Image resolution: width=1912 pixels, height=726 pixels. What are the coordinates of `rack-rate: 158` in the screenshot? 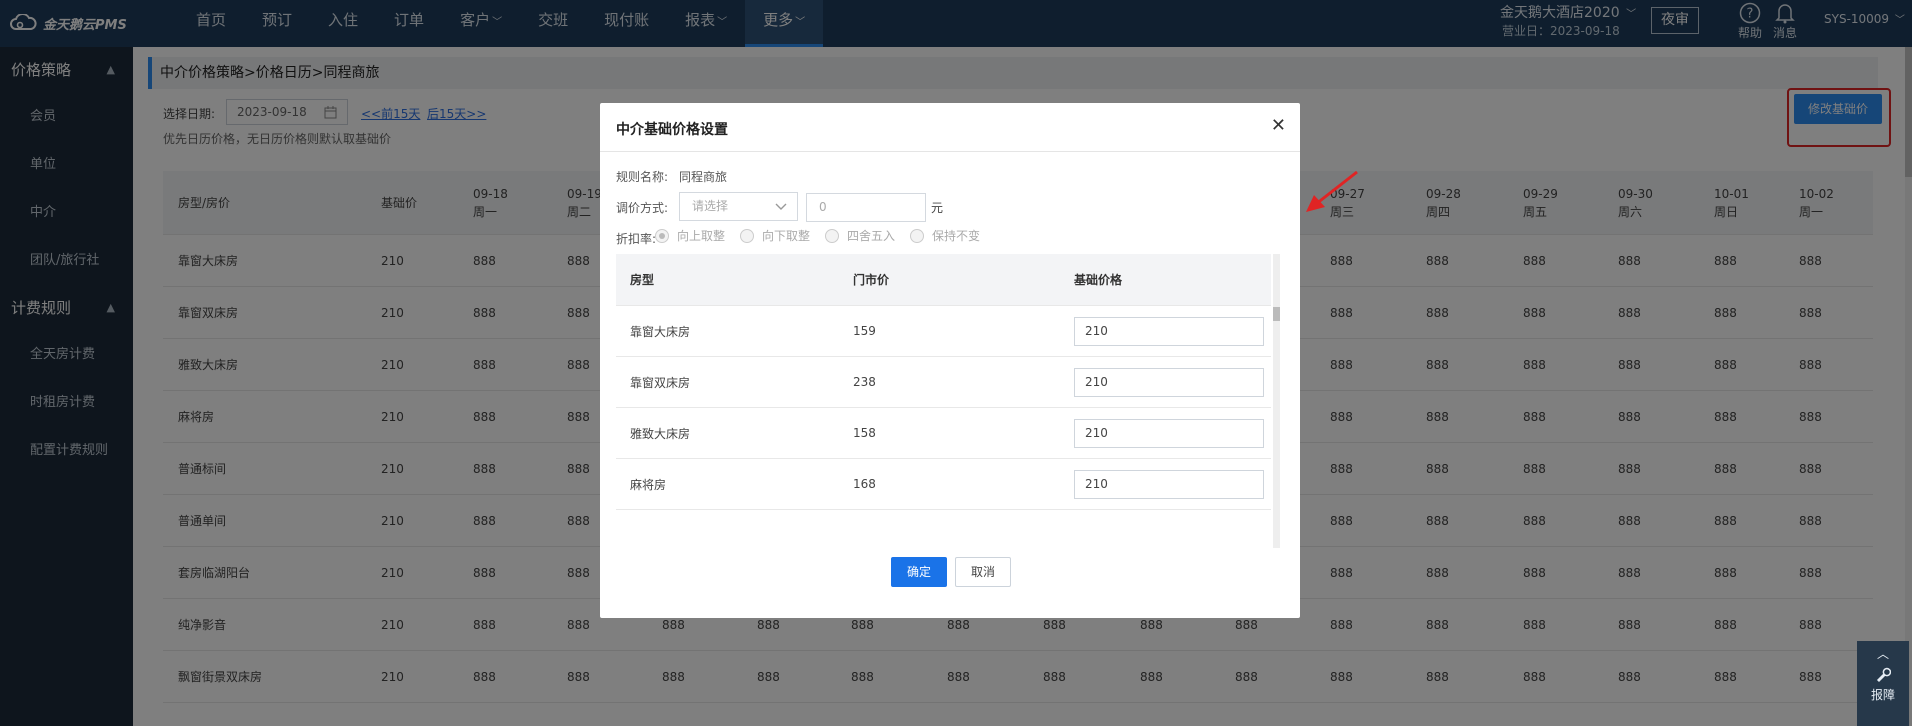 It's located at (864, 433).